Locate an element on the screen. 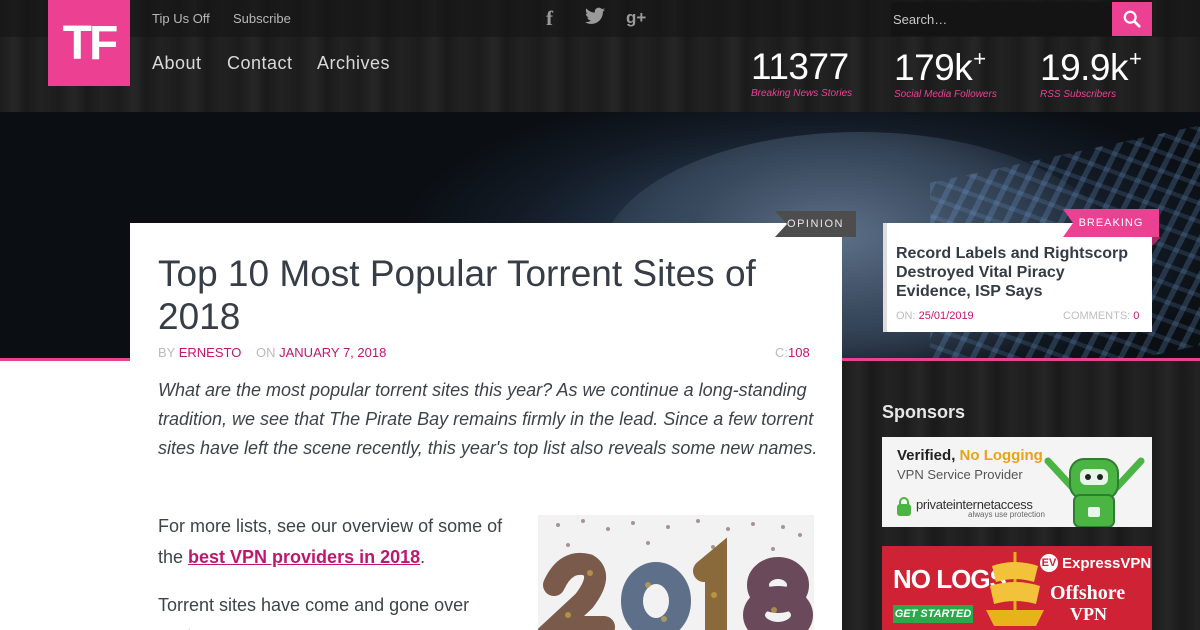 The height and width of the screenshot is (630, 1200). logo-text: TF is located at coordinates (90, 43).